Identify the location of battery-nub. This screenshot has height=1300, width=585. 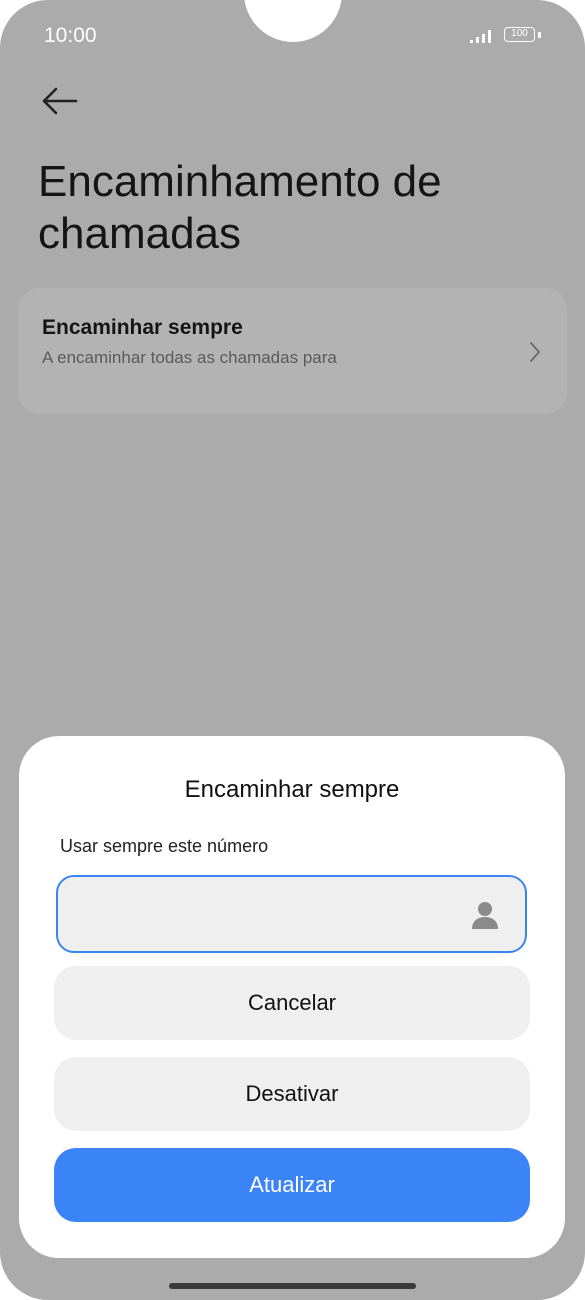
(539, 35).